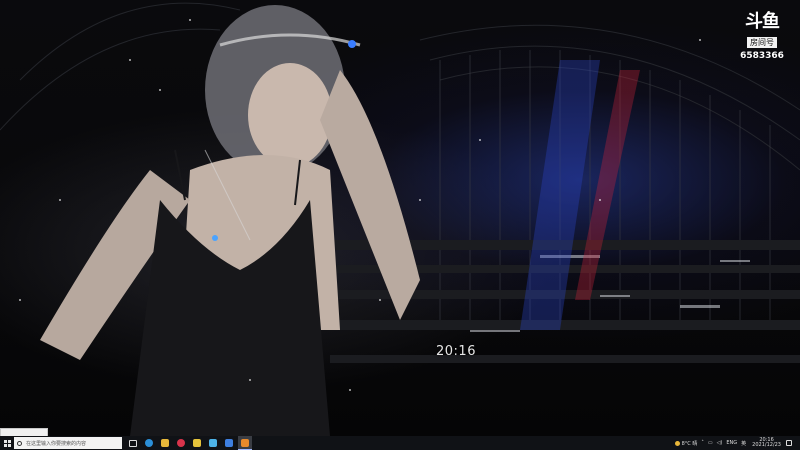 The image size is (800, 450). I want to click on volume-icon: ◁), so click(720, 443).